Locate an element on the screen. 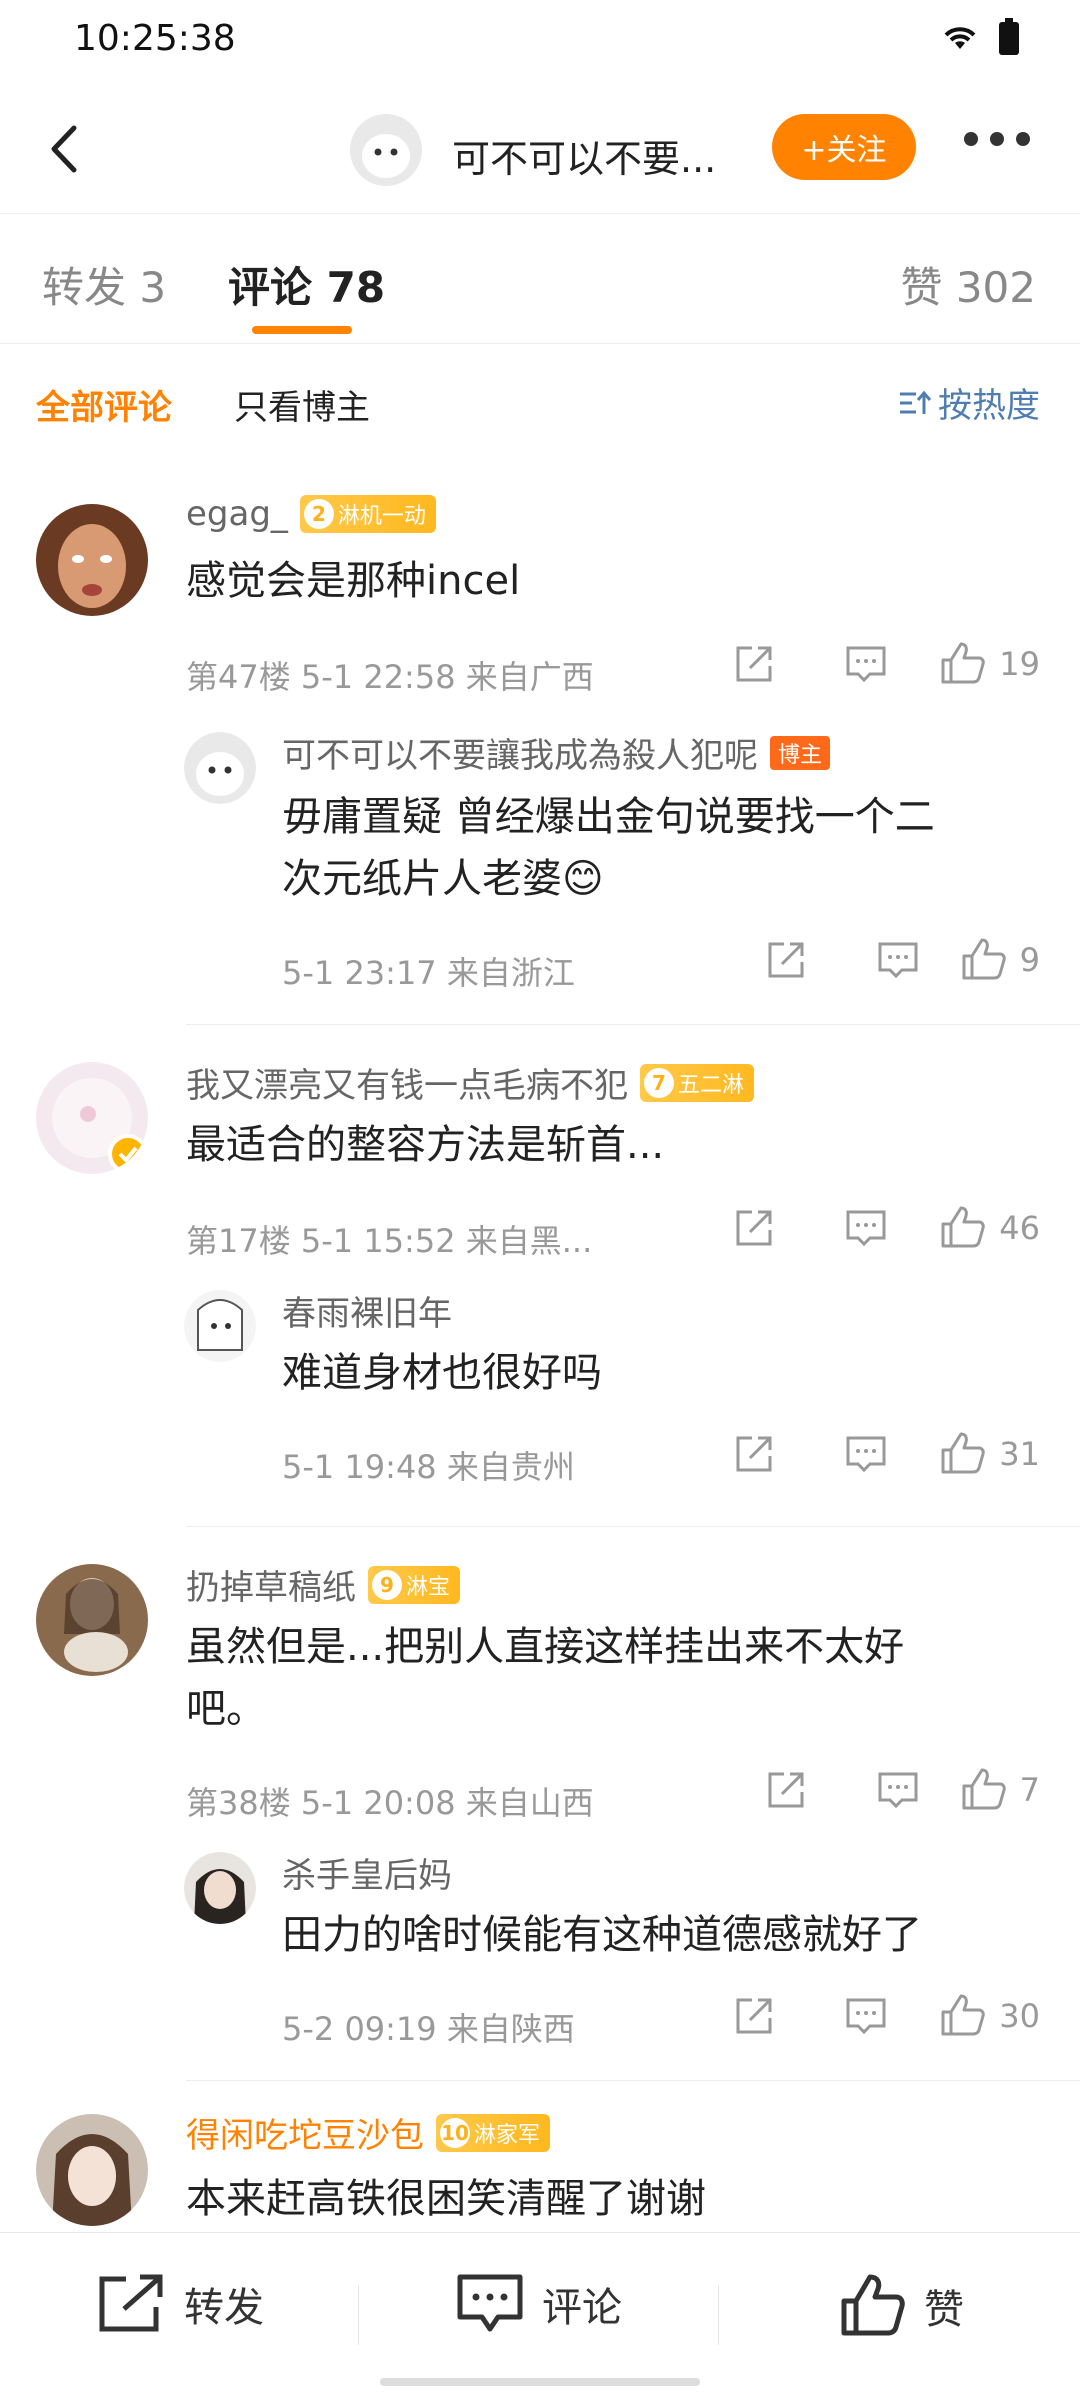  badge-level: 9 is located at coordinates (387, 1584).